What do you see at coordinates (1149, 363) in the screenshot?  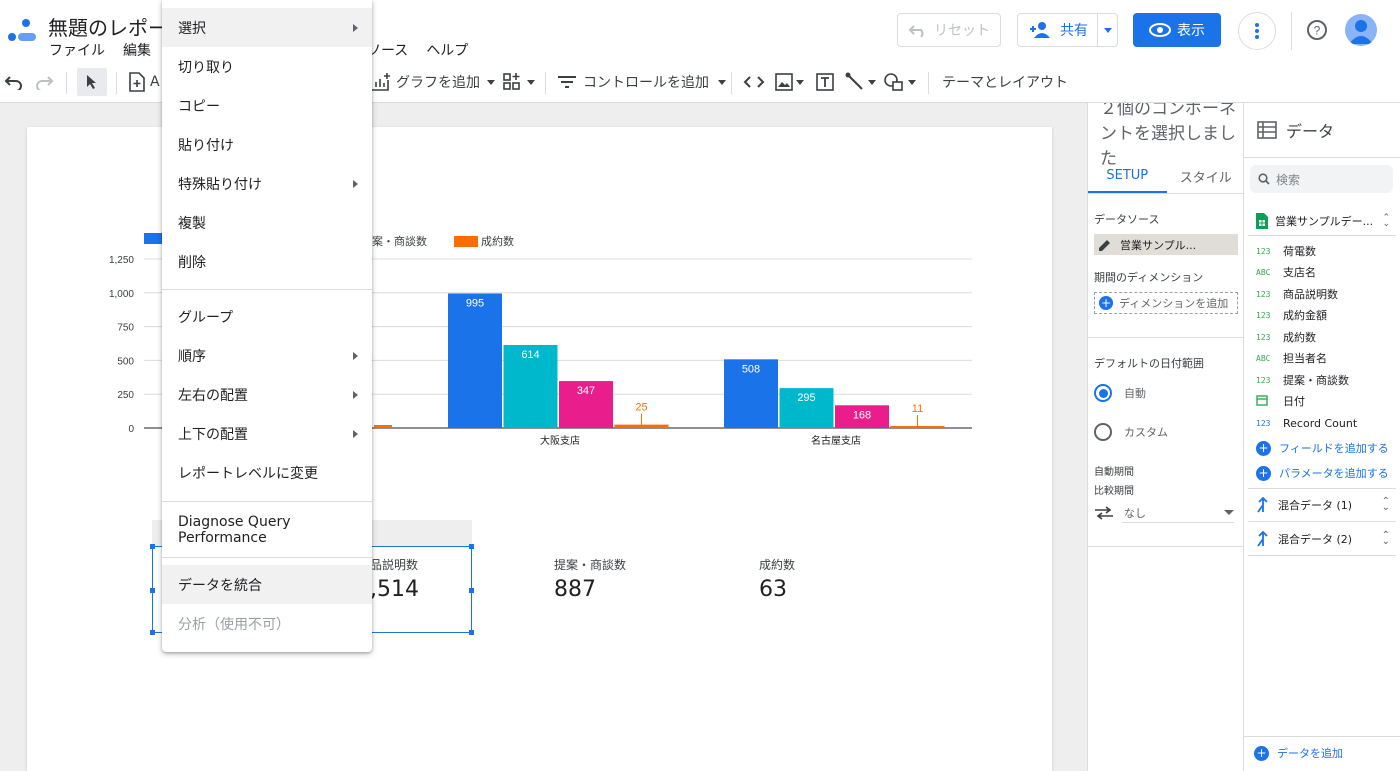 I see `default-range-label: デフォルトの日付範囲` at bounding box center [1149, 363].